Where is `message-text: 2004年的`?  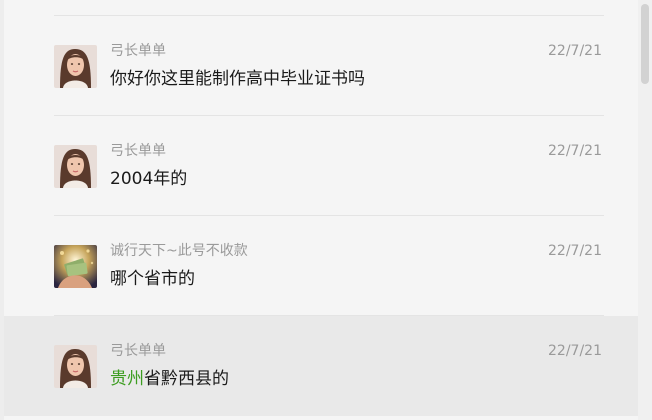
message-text: 2004年的 is located at coordinates (149, 179).